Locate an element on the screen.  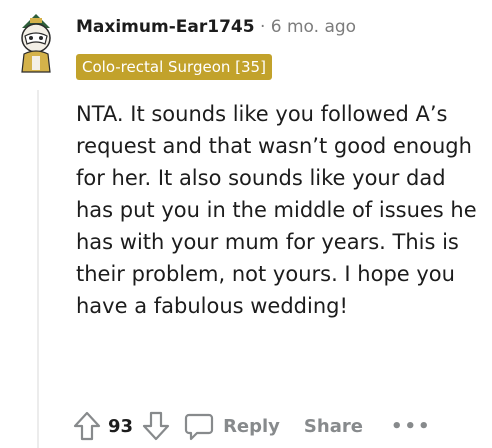
comment-meta: Maximum-Ear1745 · 6 mo. ago is located at coordinates (216, 27).